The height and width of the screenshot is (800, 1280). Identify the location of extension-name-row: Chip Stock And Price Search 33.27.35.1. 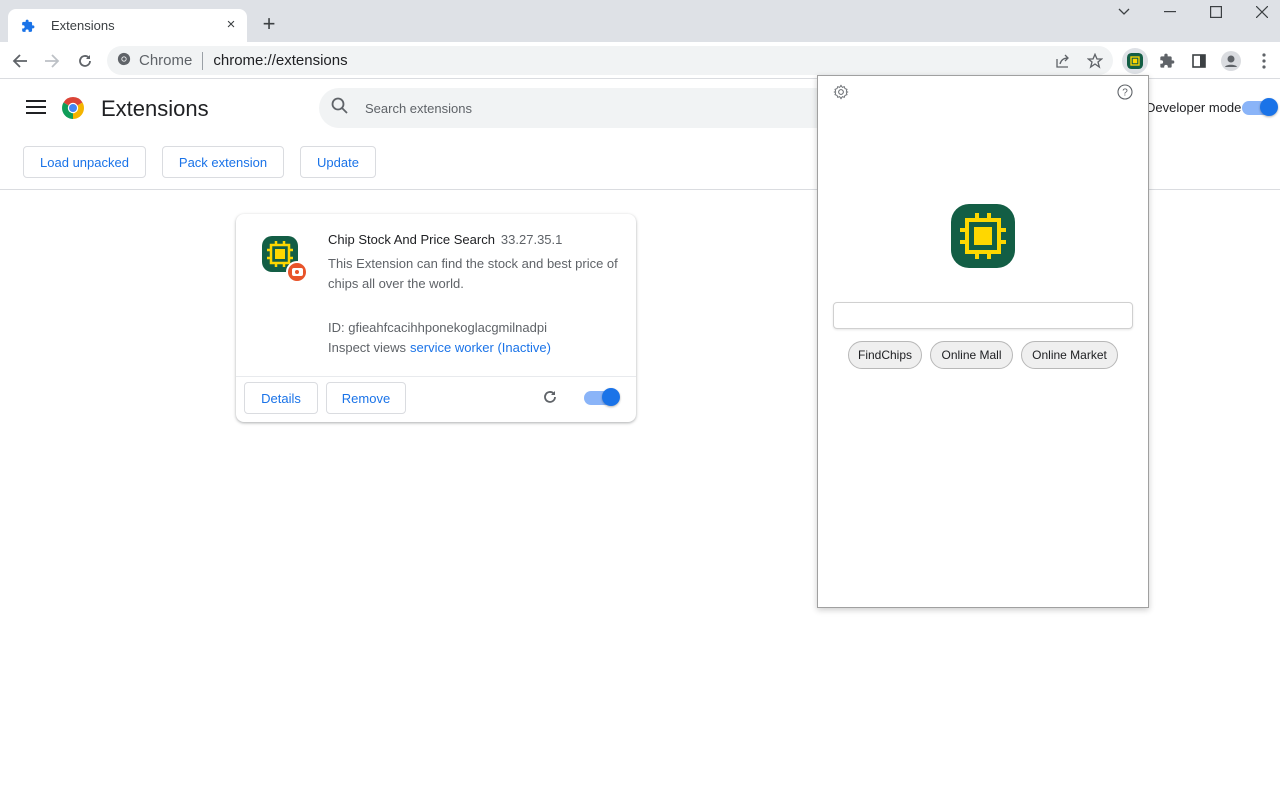
(445, 239).